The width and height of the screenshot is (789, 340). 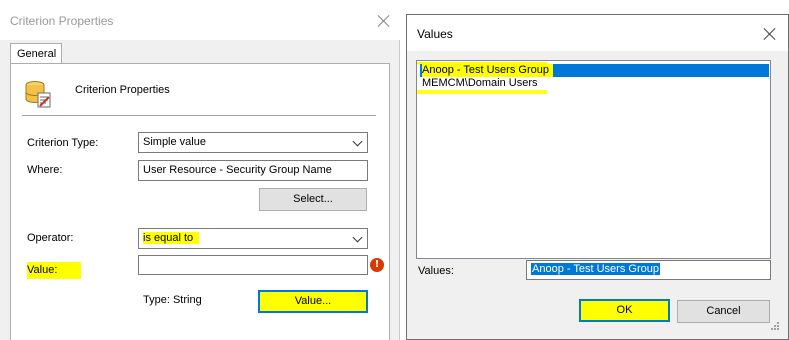 I want to click on list-item-label: MEMCM\Domain Users, so click(x=480, y=83).